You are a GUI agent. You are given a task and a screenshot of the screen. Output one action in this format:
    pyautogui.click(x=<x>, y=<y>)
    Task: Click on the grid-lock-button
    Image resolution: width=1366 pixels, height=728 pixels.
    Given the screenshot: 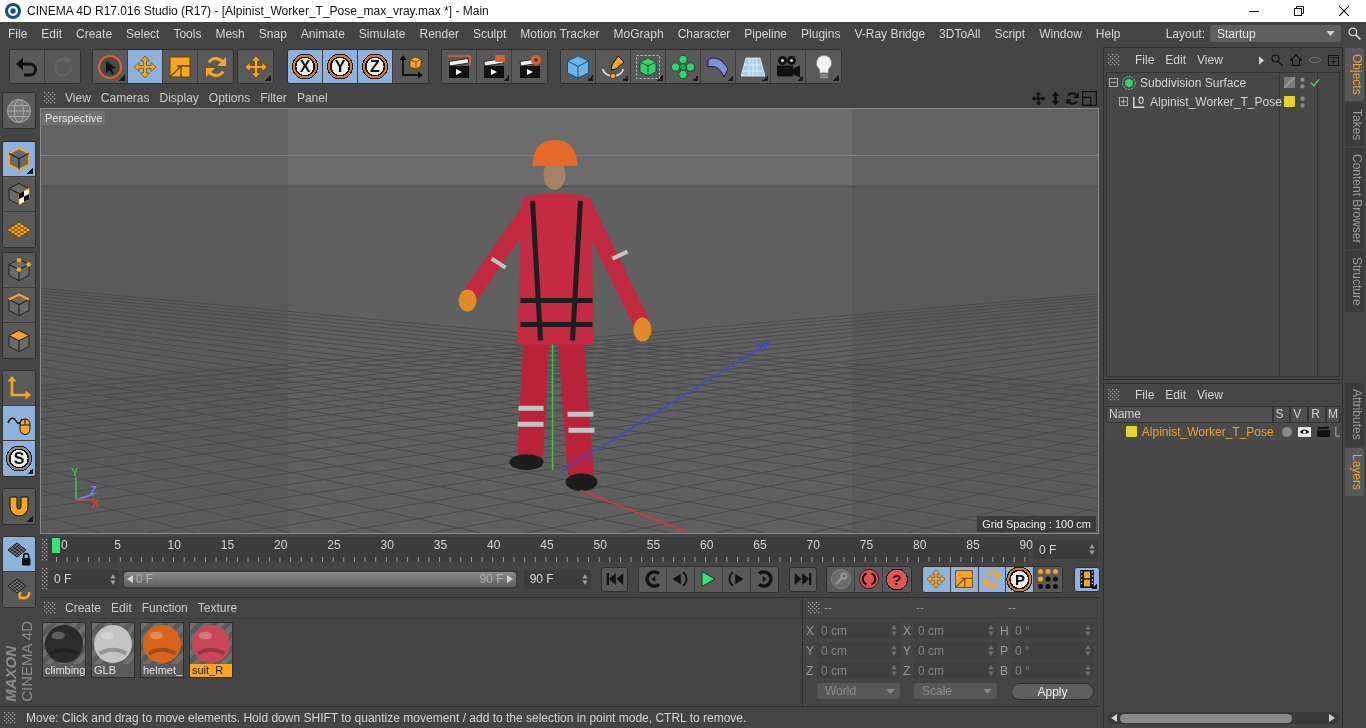 What is the action you would take?
    pyautogui.click(x=19, y=554)
    